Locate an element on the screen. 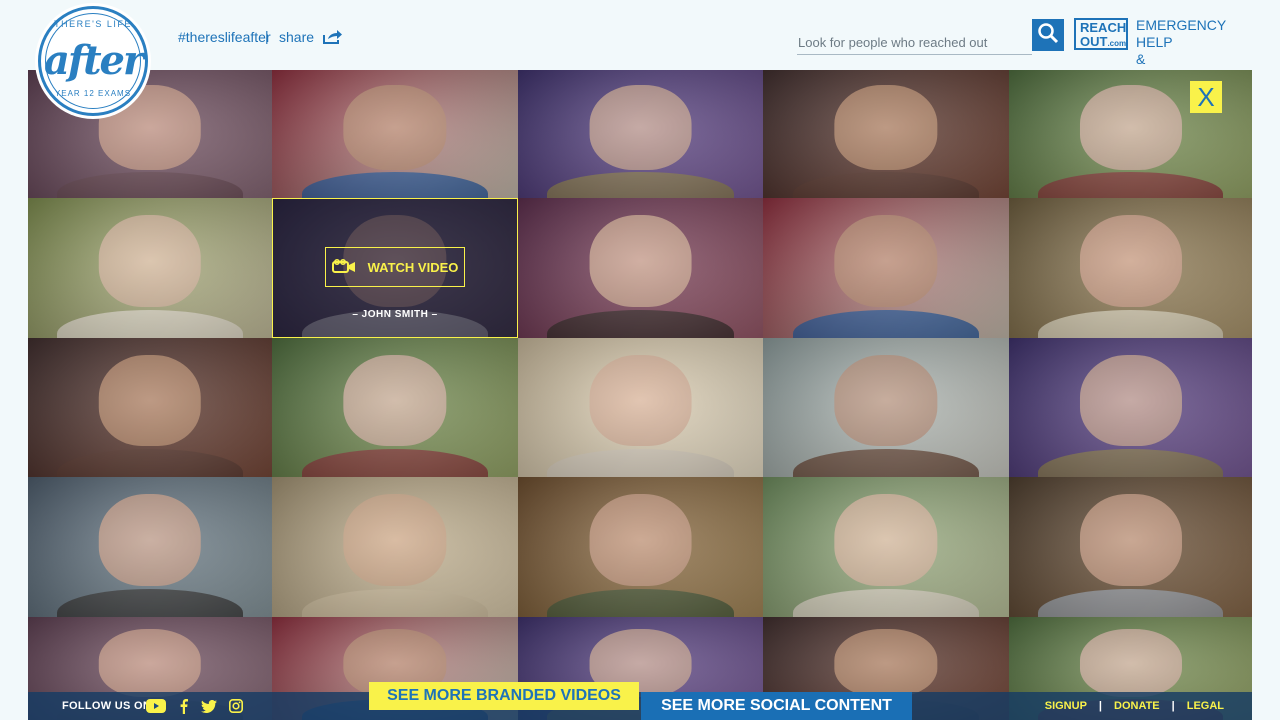  reachout-line1: REACH is located at coordinates (1103, 27).